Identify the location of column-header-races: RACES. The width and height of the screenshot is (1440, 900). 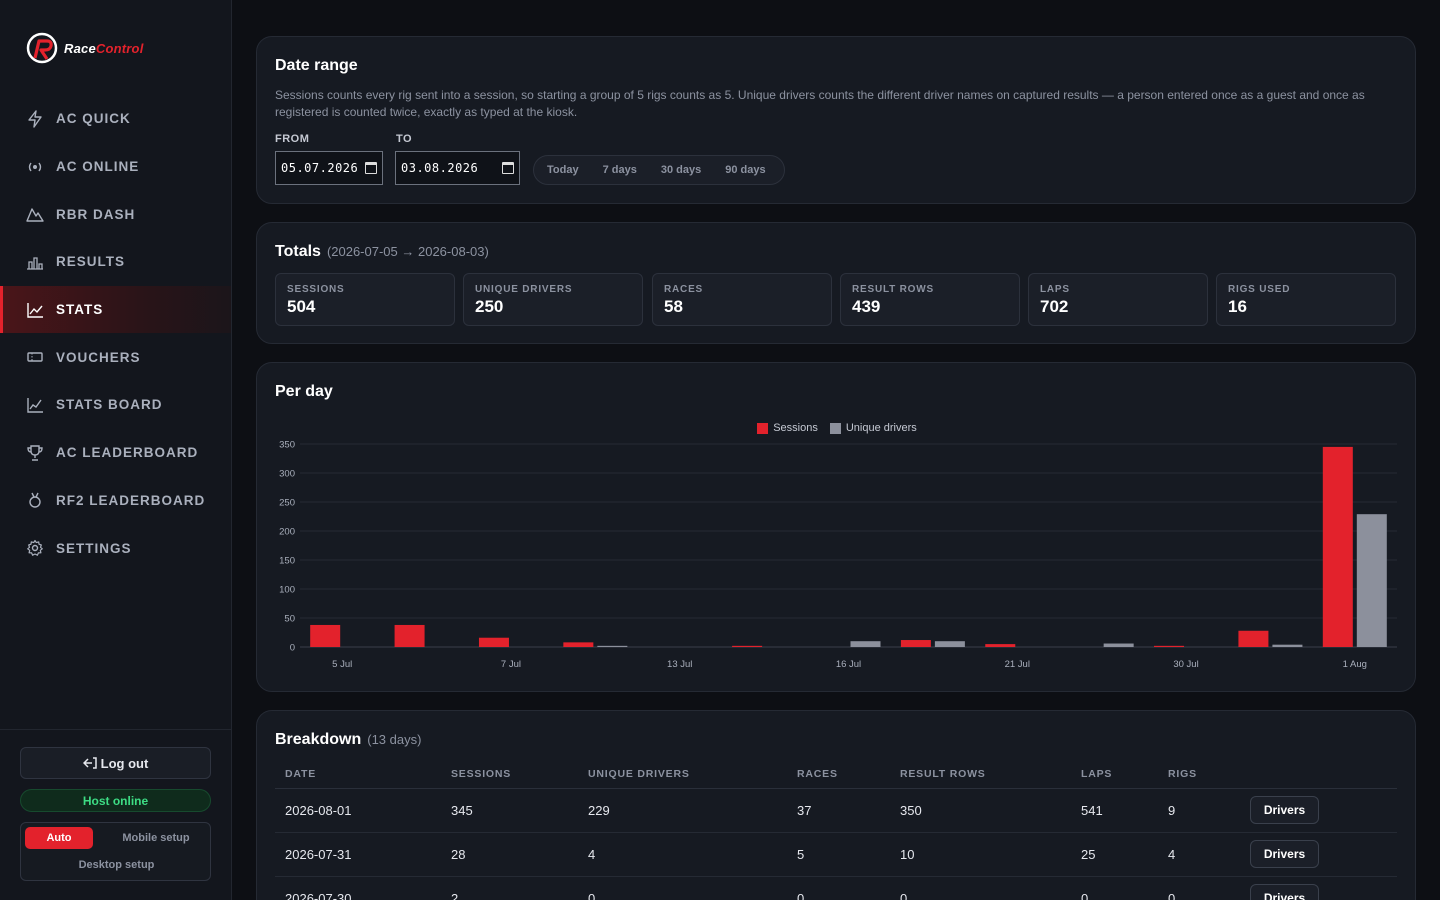
(838, 775).